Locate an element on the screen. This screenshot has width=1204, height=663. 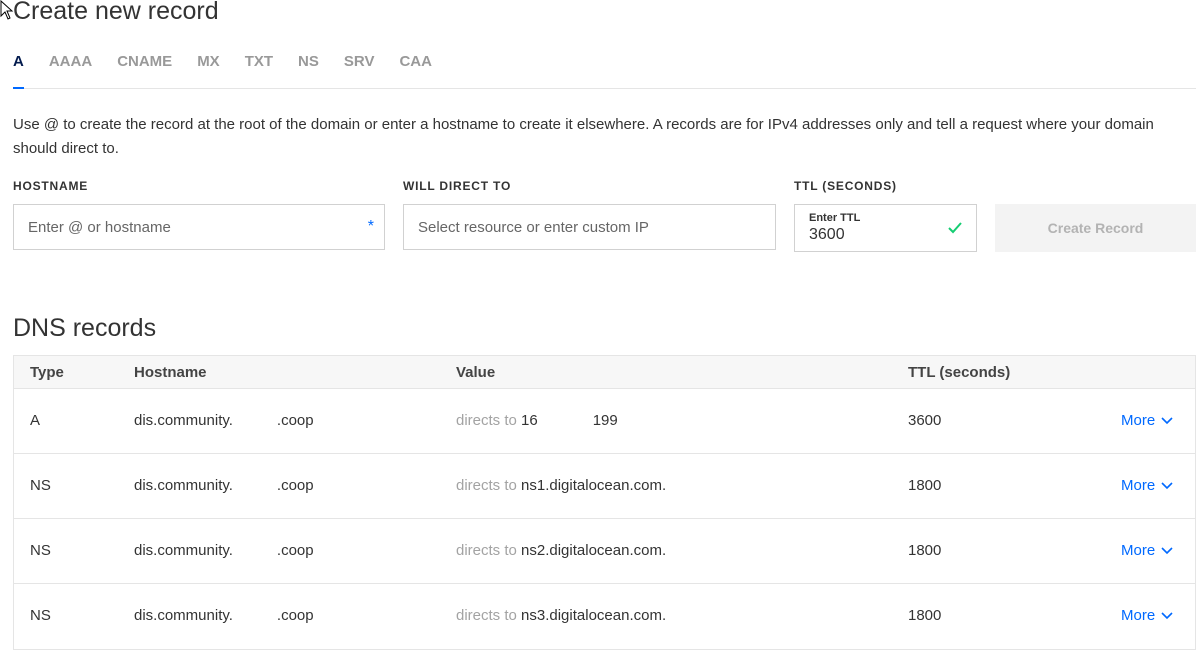
value-end: 199 is located at coordinates (605, 420).